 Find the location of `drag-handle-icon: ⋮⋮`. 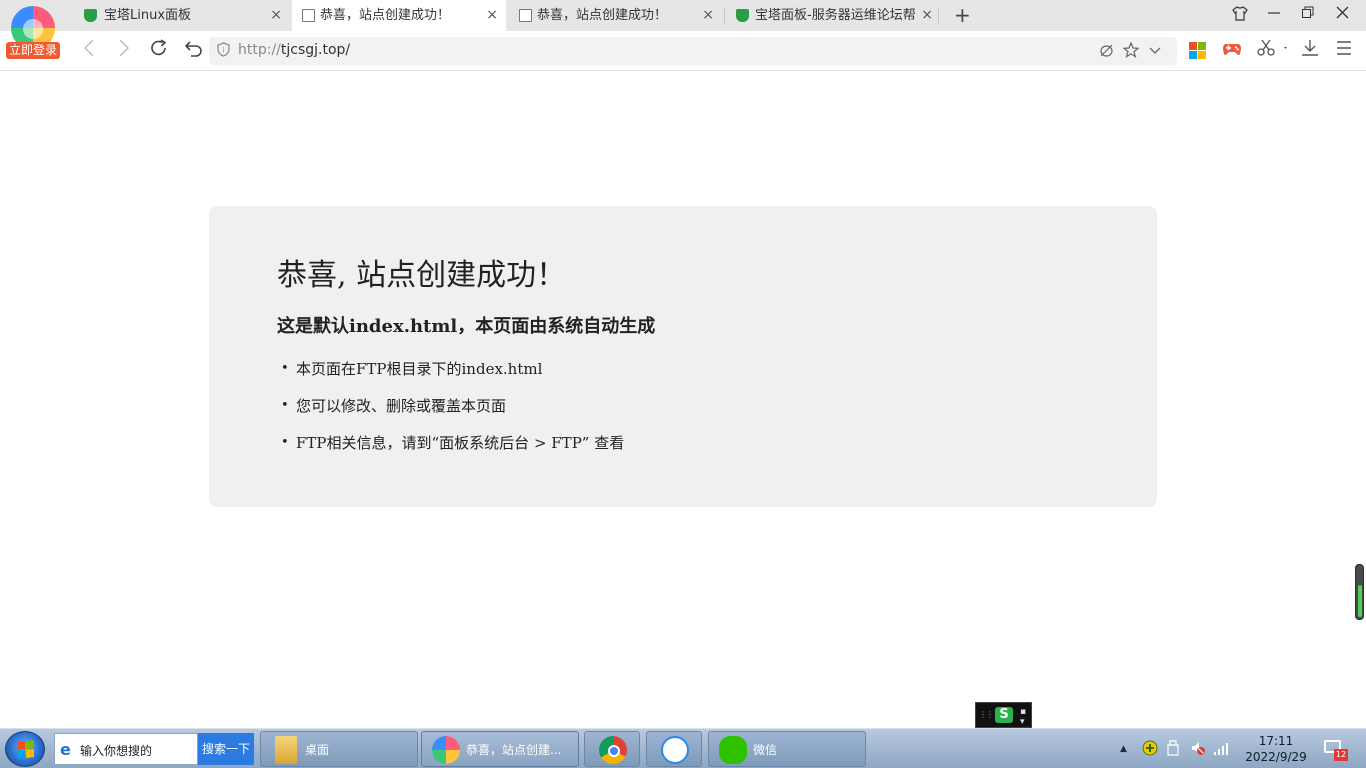

drag-handle-icon: ⋮⋮ is located at coordinates (986, 714).